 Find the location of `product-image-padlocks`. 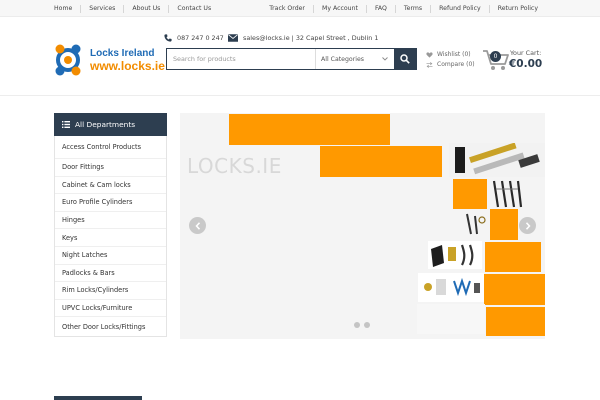

product-image-padlocks is located at coordinates (455, 255).